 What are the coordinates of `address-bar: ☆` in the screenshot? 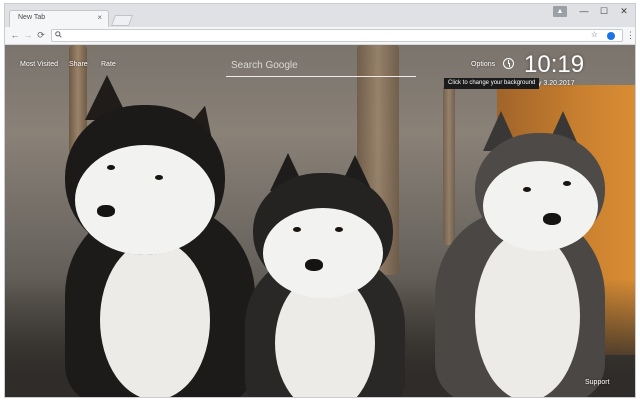 It's located at (337, 35).